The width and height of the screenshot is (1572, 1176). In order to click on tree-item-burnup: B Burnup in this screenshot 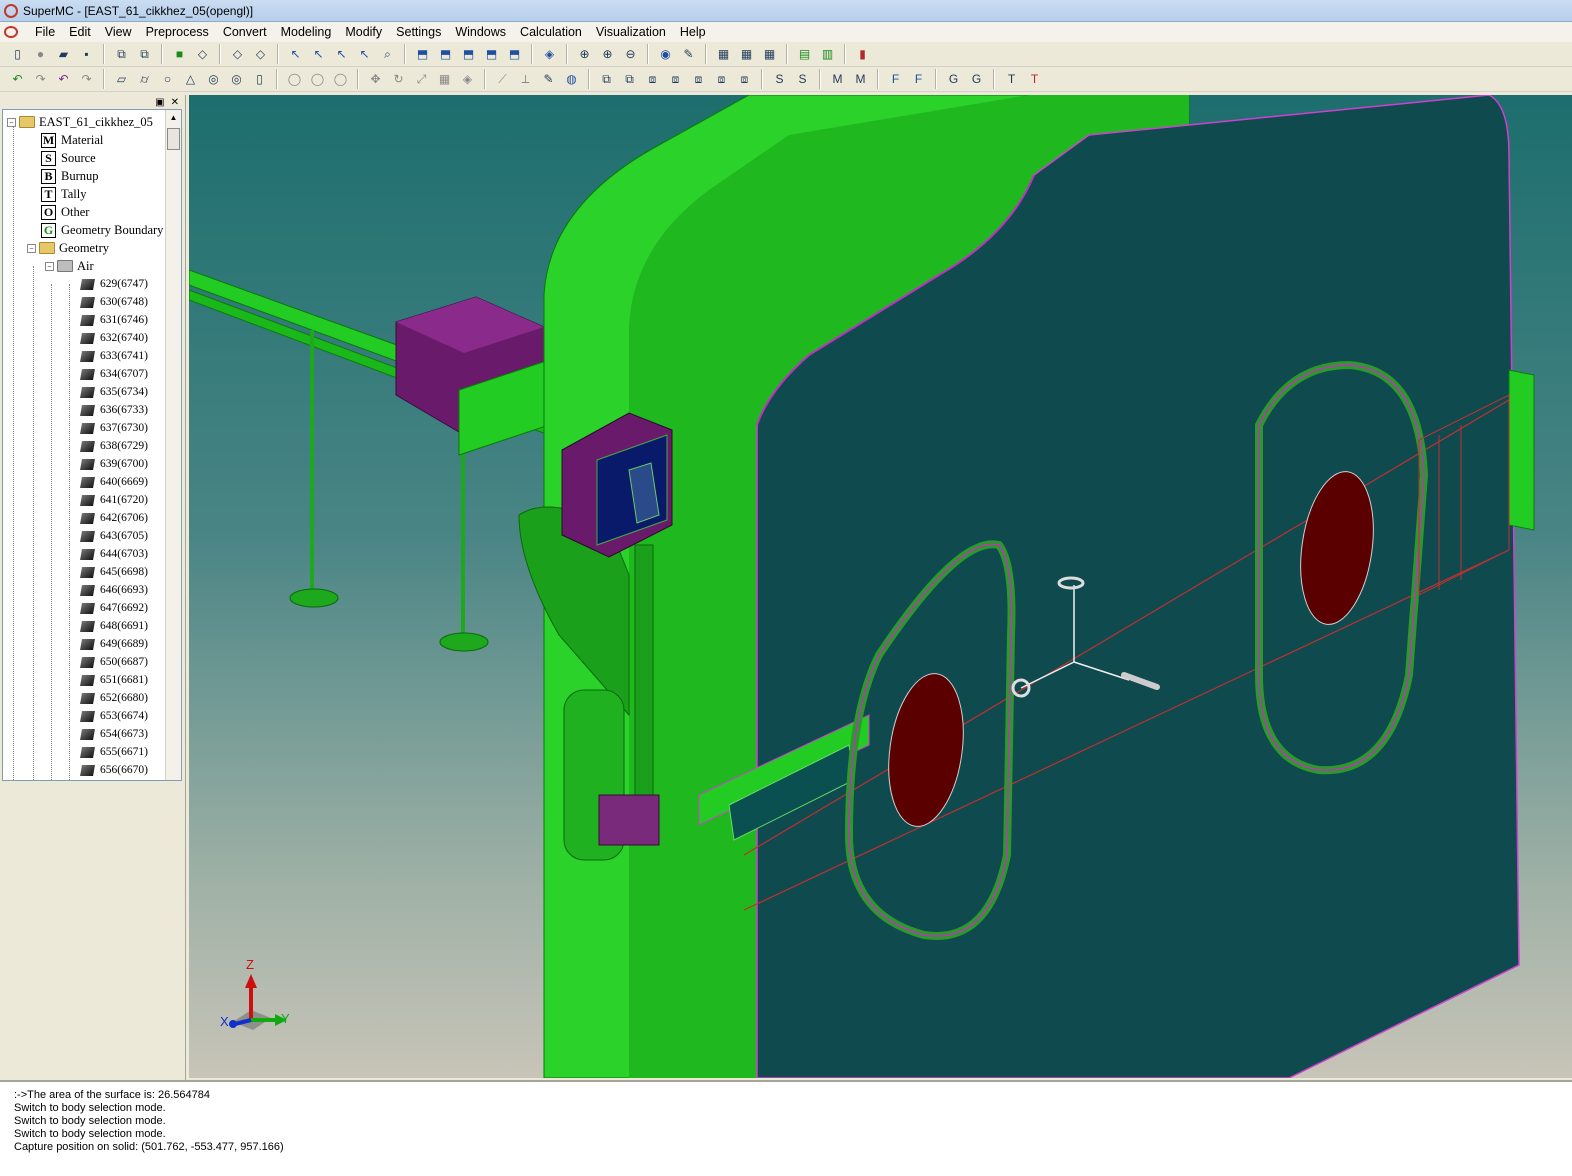, I will do `click(70, 176)`.